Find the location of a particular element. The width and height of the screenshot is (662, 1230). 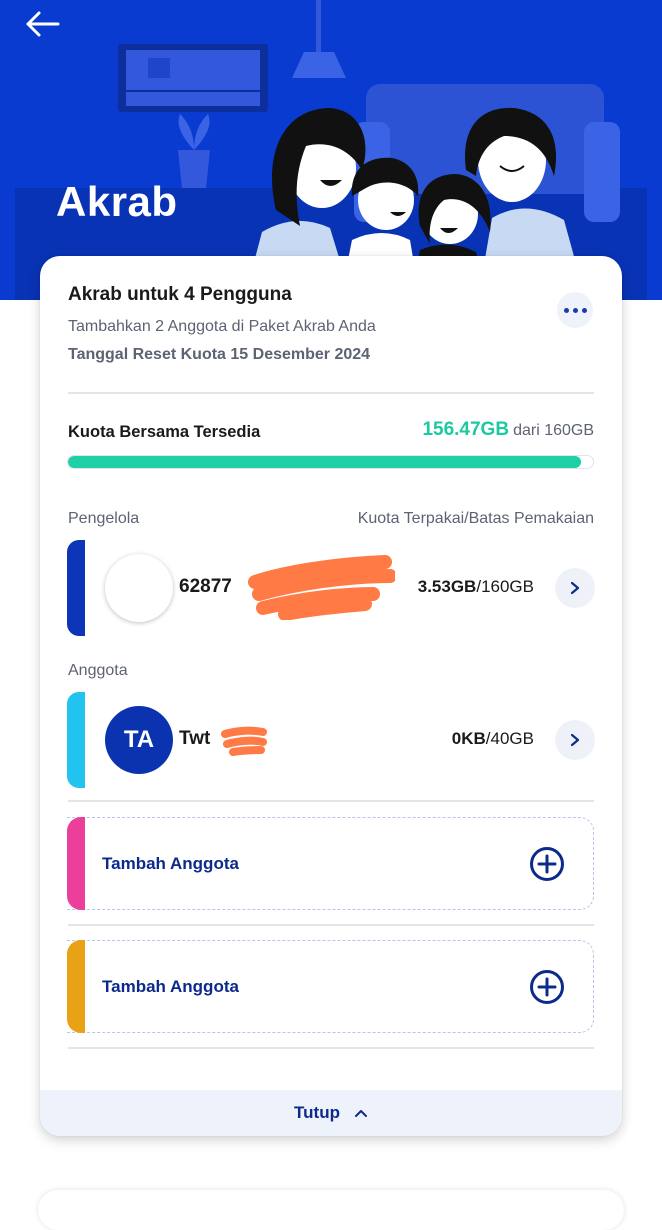

arrow-left-icon is located at coordinates (43, 24).